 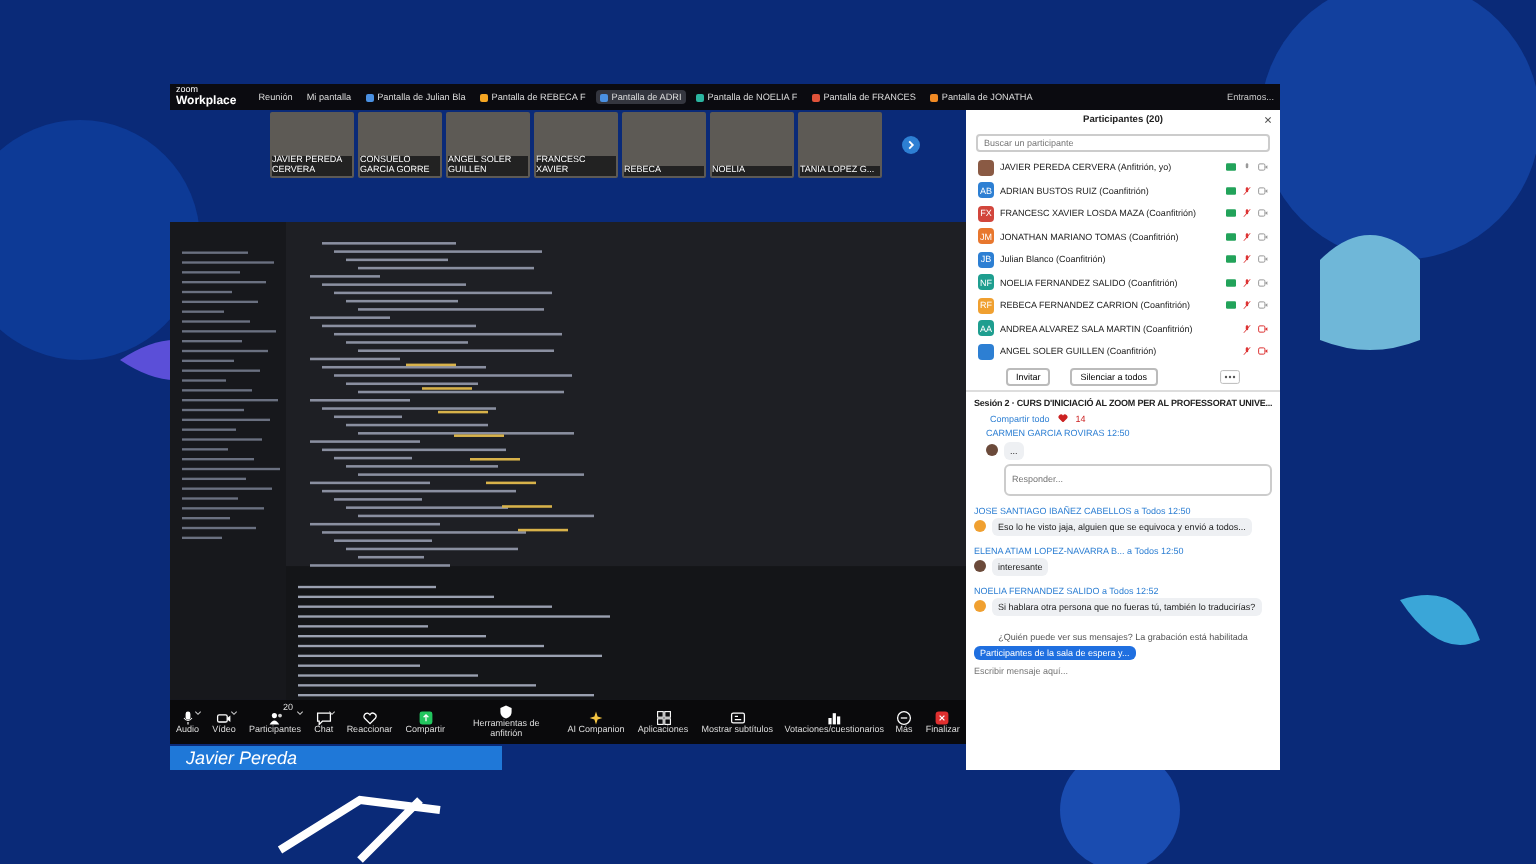 I want to click on chat-icon, so click(x=323, y=717).